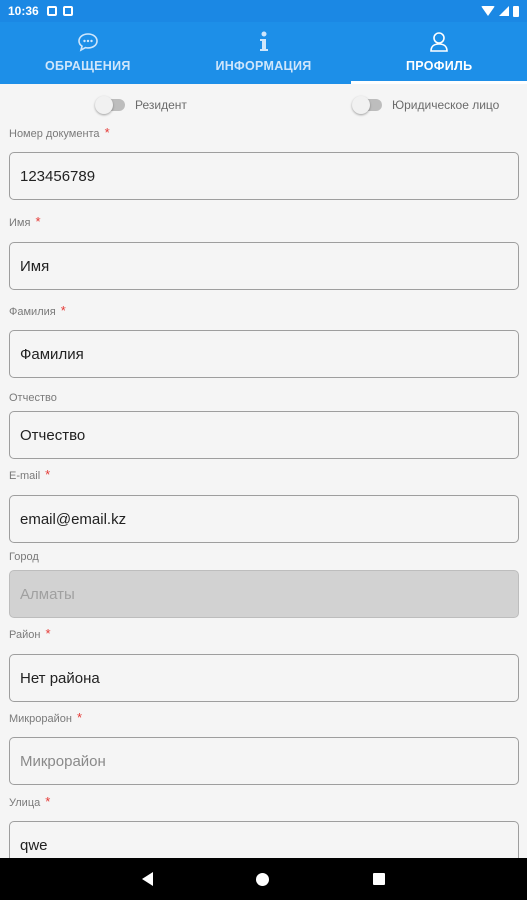  I want to click on microdistrict-input: Микрорайон, so click(264, 761).